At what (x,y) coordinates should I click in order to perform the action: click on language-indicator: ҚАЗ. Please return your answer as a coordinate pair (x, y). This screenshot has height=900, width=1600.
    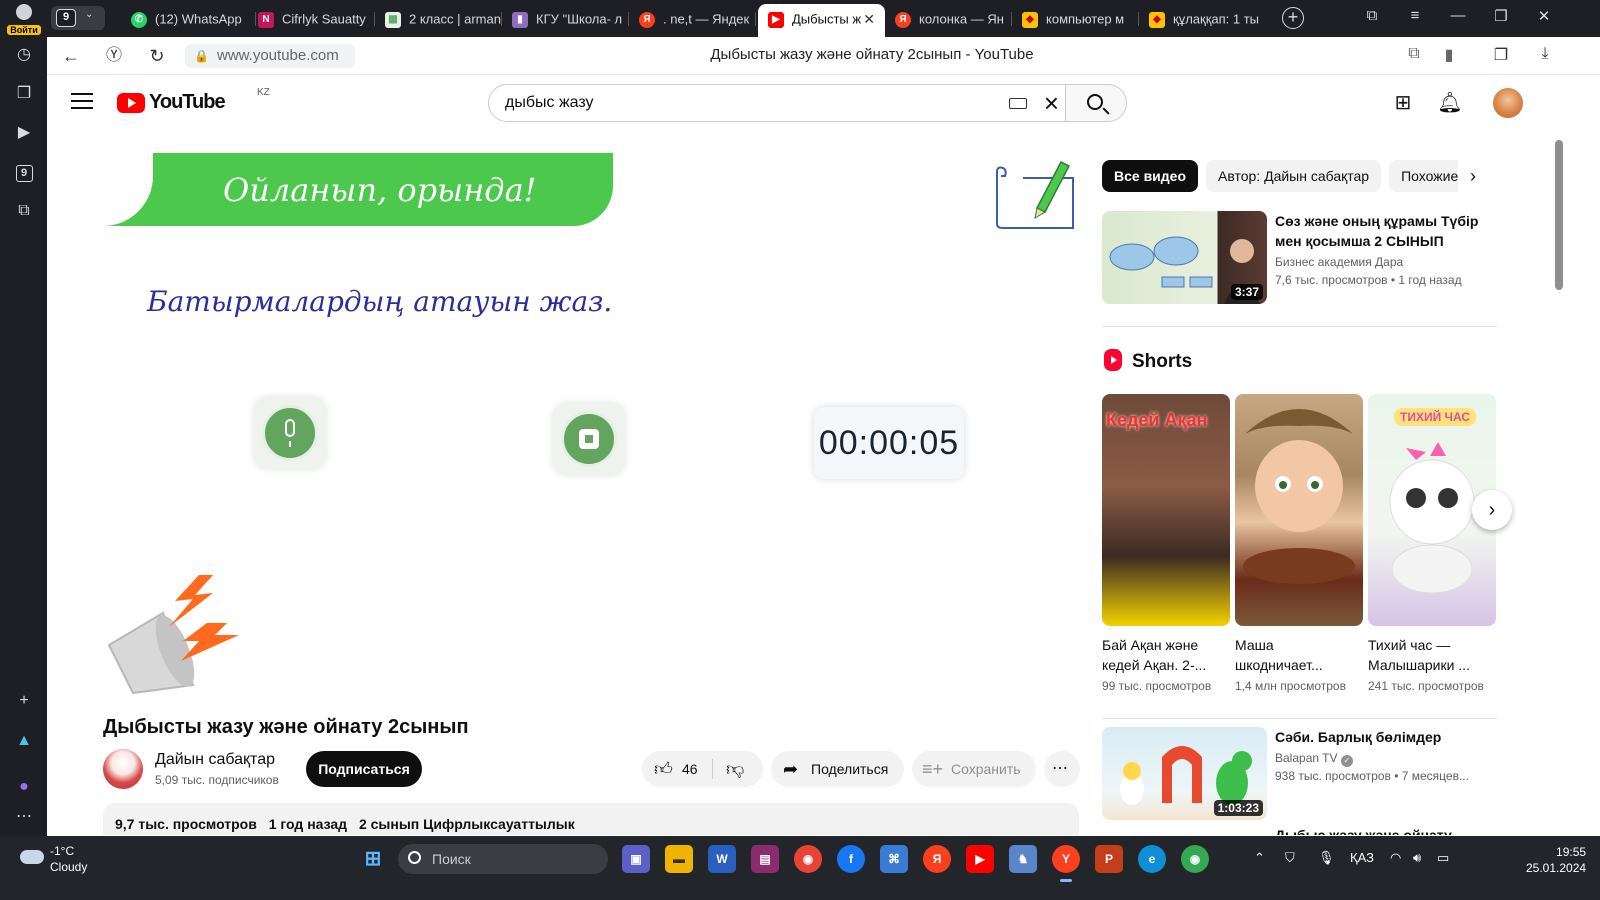
    Looking at the image, I should click on (1362, 857).